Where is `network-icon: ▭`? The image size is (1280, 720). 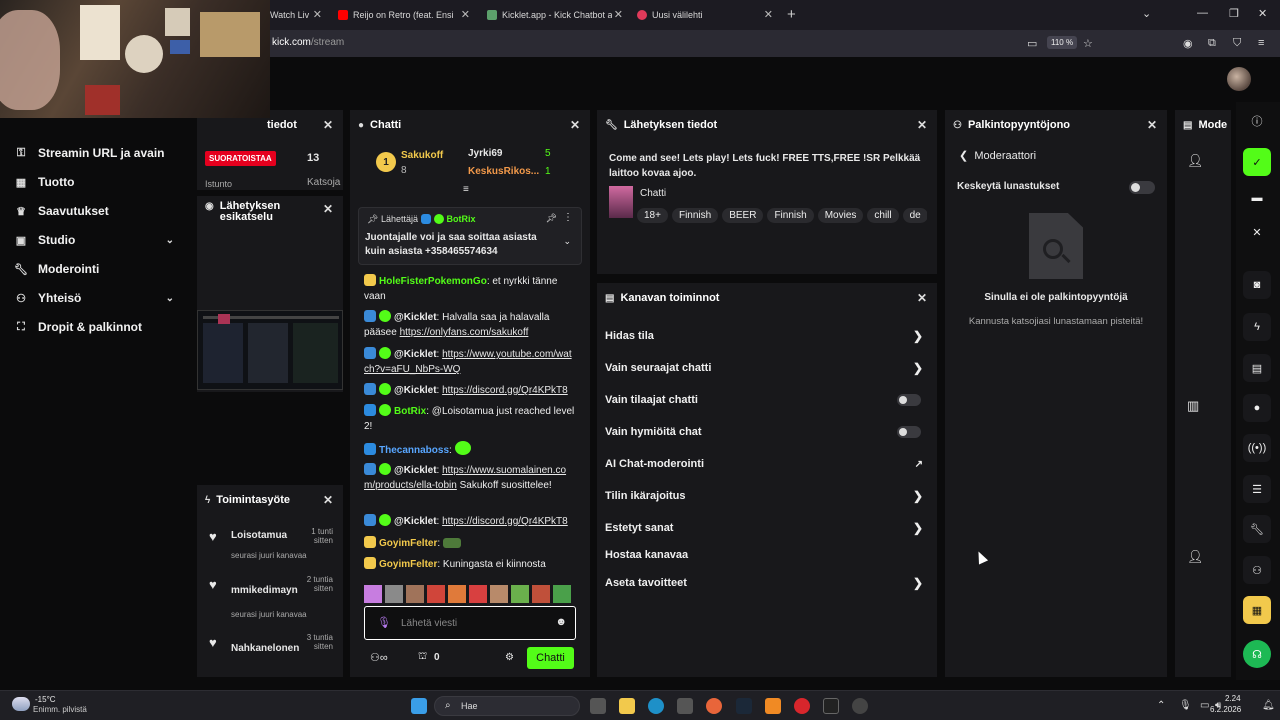 network-icon: ▭ is located at coordinates (1204, 705).